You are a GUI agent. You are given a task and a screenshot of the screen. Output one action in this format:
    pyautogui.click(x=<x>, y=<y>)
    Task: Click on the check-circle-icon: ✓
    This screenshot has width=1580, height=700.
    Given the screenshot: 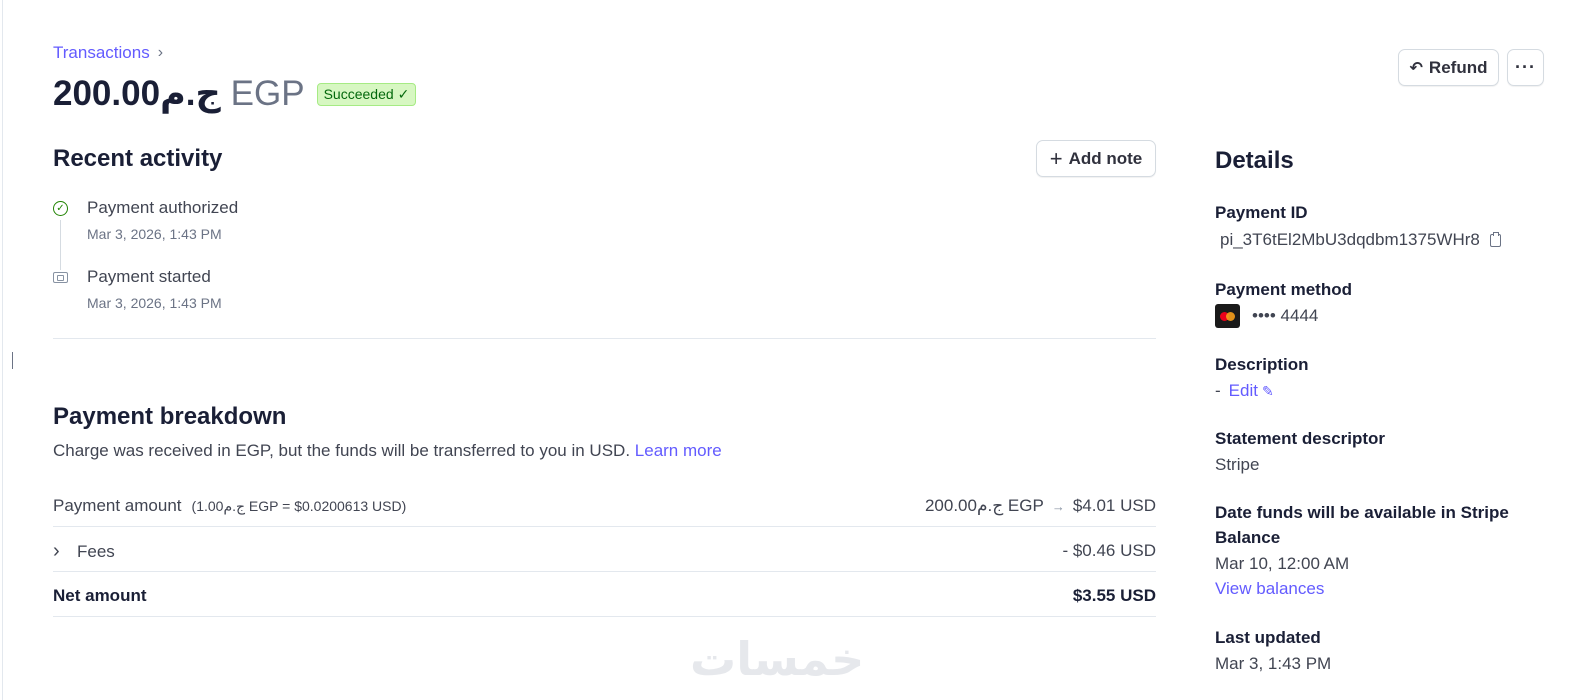 What is the action you would take?
    pyautogui.click(x=60, y=208)
    